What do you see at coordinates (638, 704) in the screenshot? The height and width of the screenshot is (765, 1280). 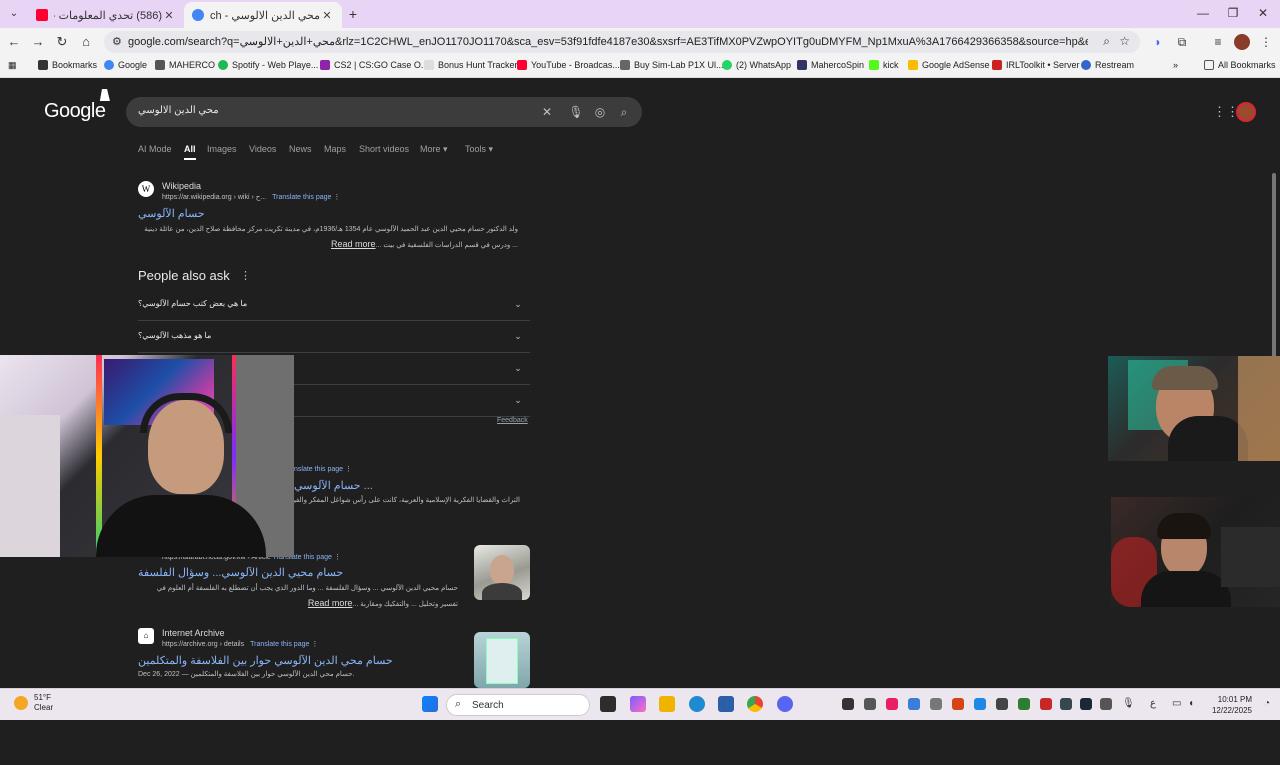 I see `copilot-icon` at bounding box center [638, 704].